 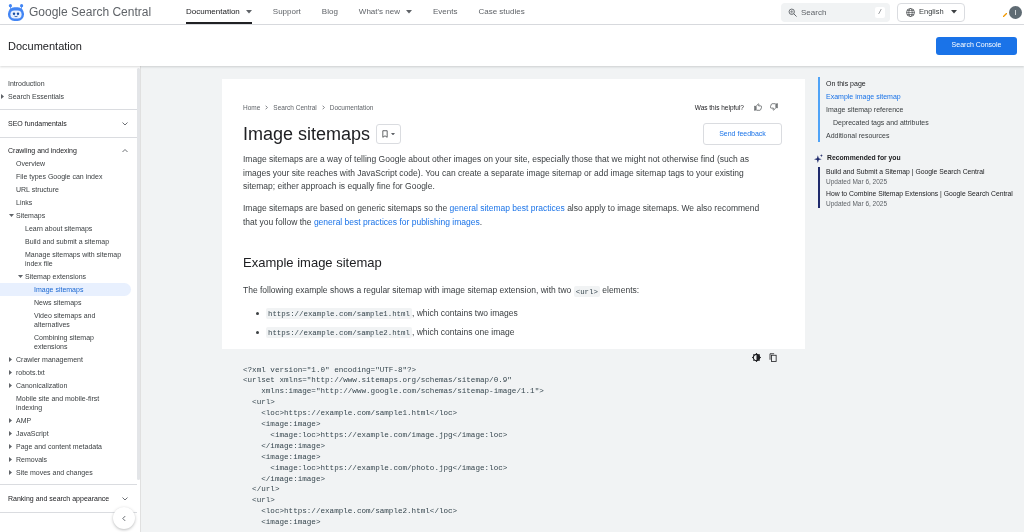 I want to click on site-logo-text: Google Search Central, so click(x=90, y=12).